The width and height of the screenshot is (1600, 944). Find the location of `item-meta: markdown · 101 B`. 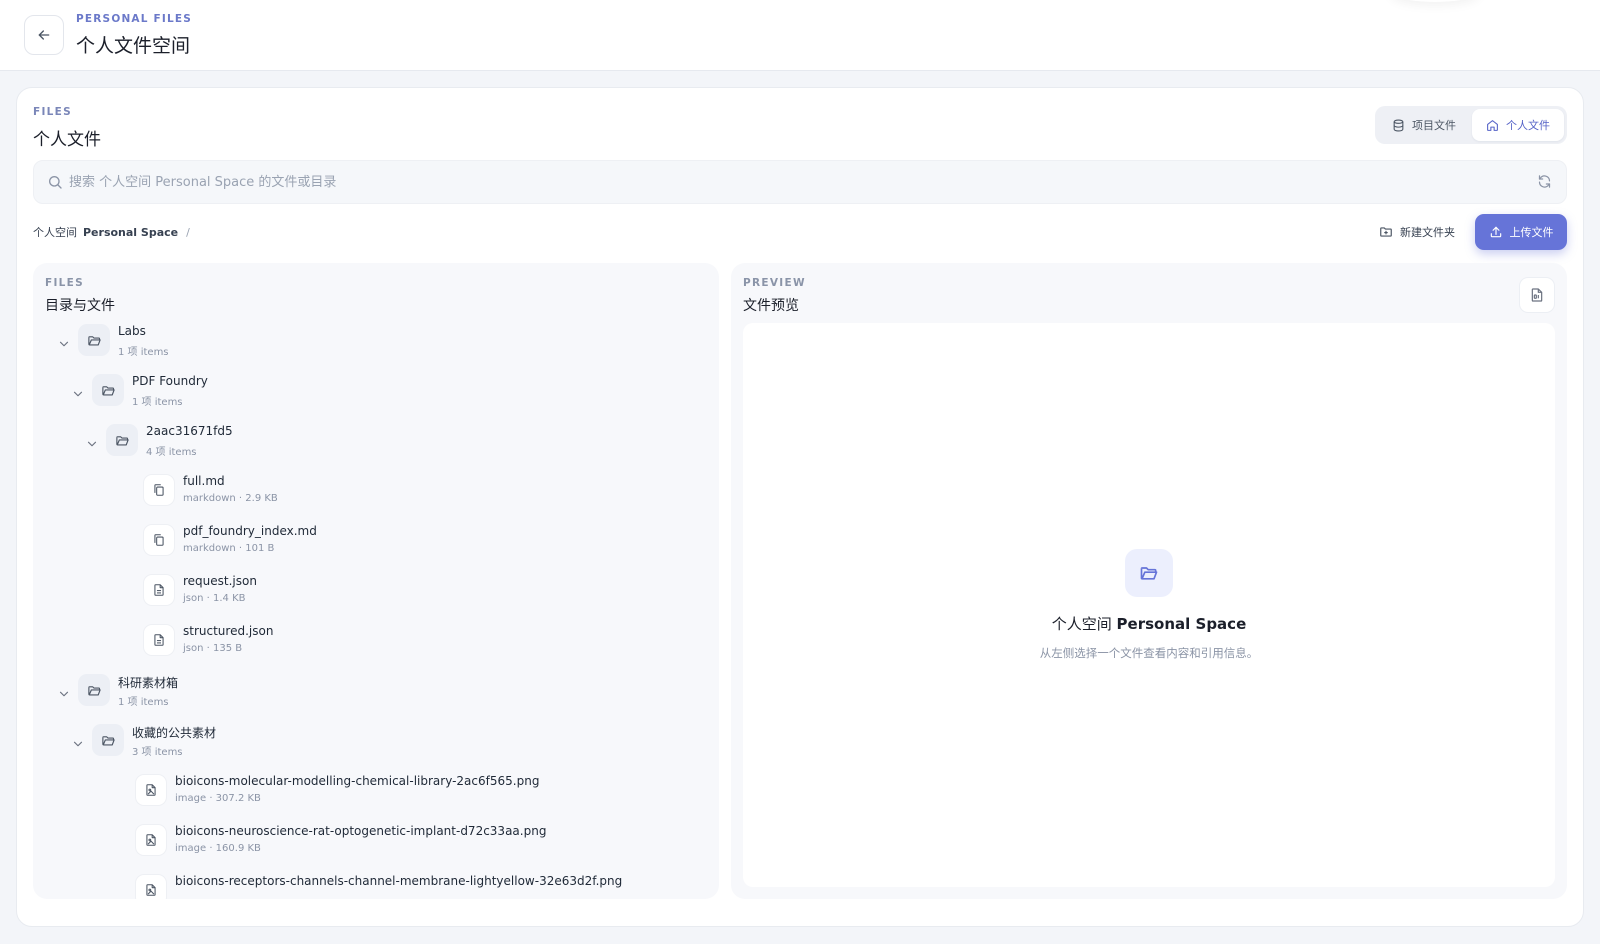

item-meta: markdown · 101 B is located at coordinates (229, 548).